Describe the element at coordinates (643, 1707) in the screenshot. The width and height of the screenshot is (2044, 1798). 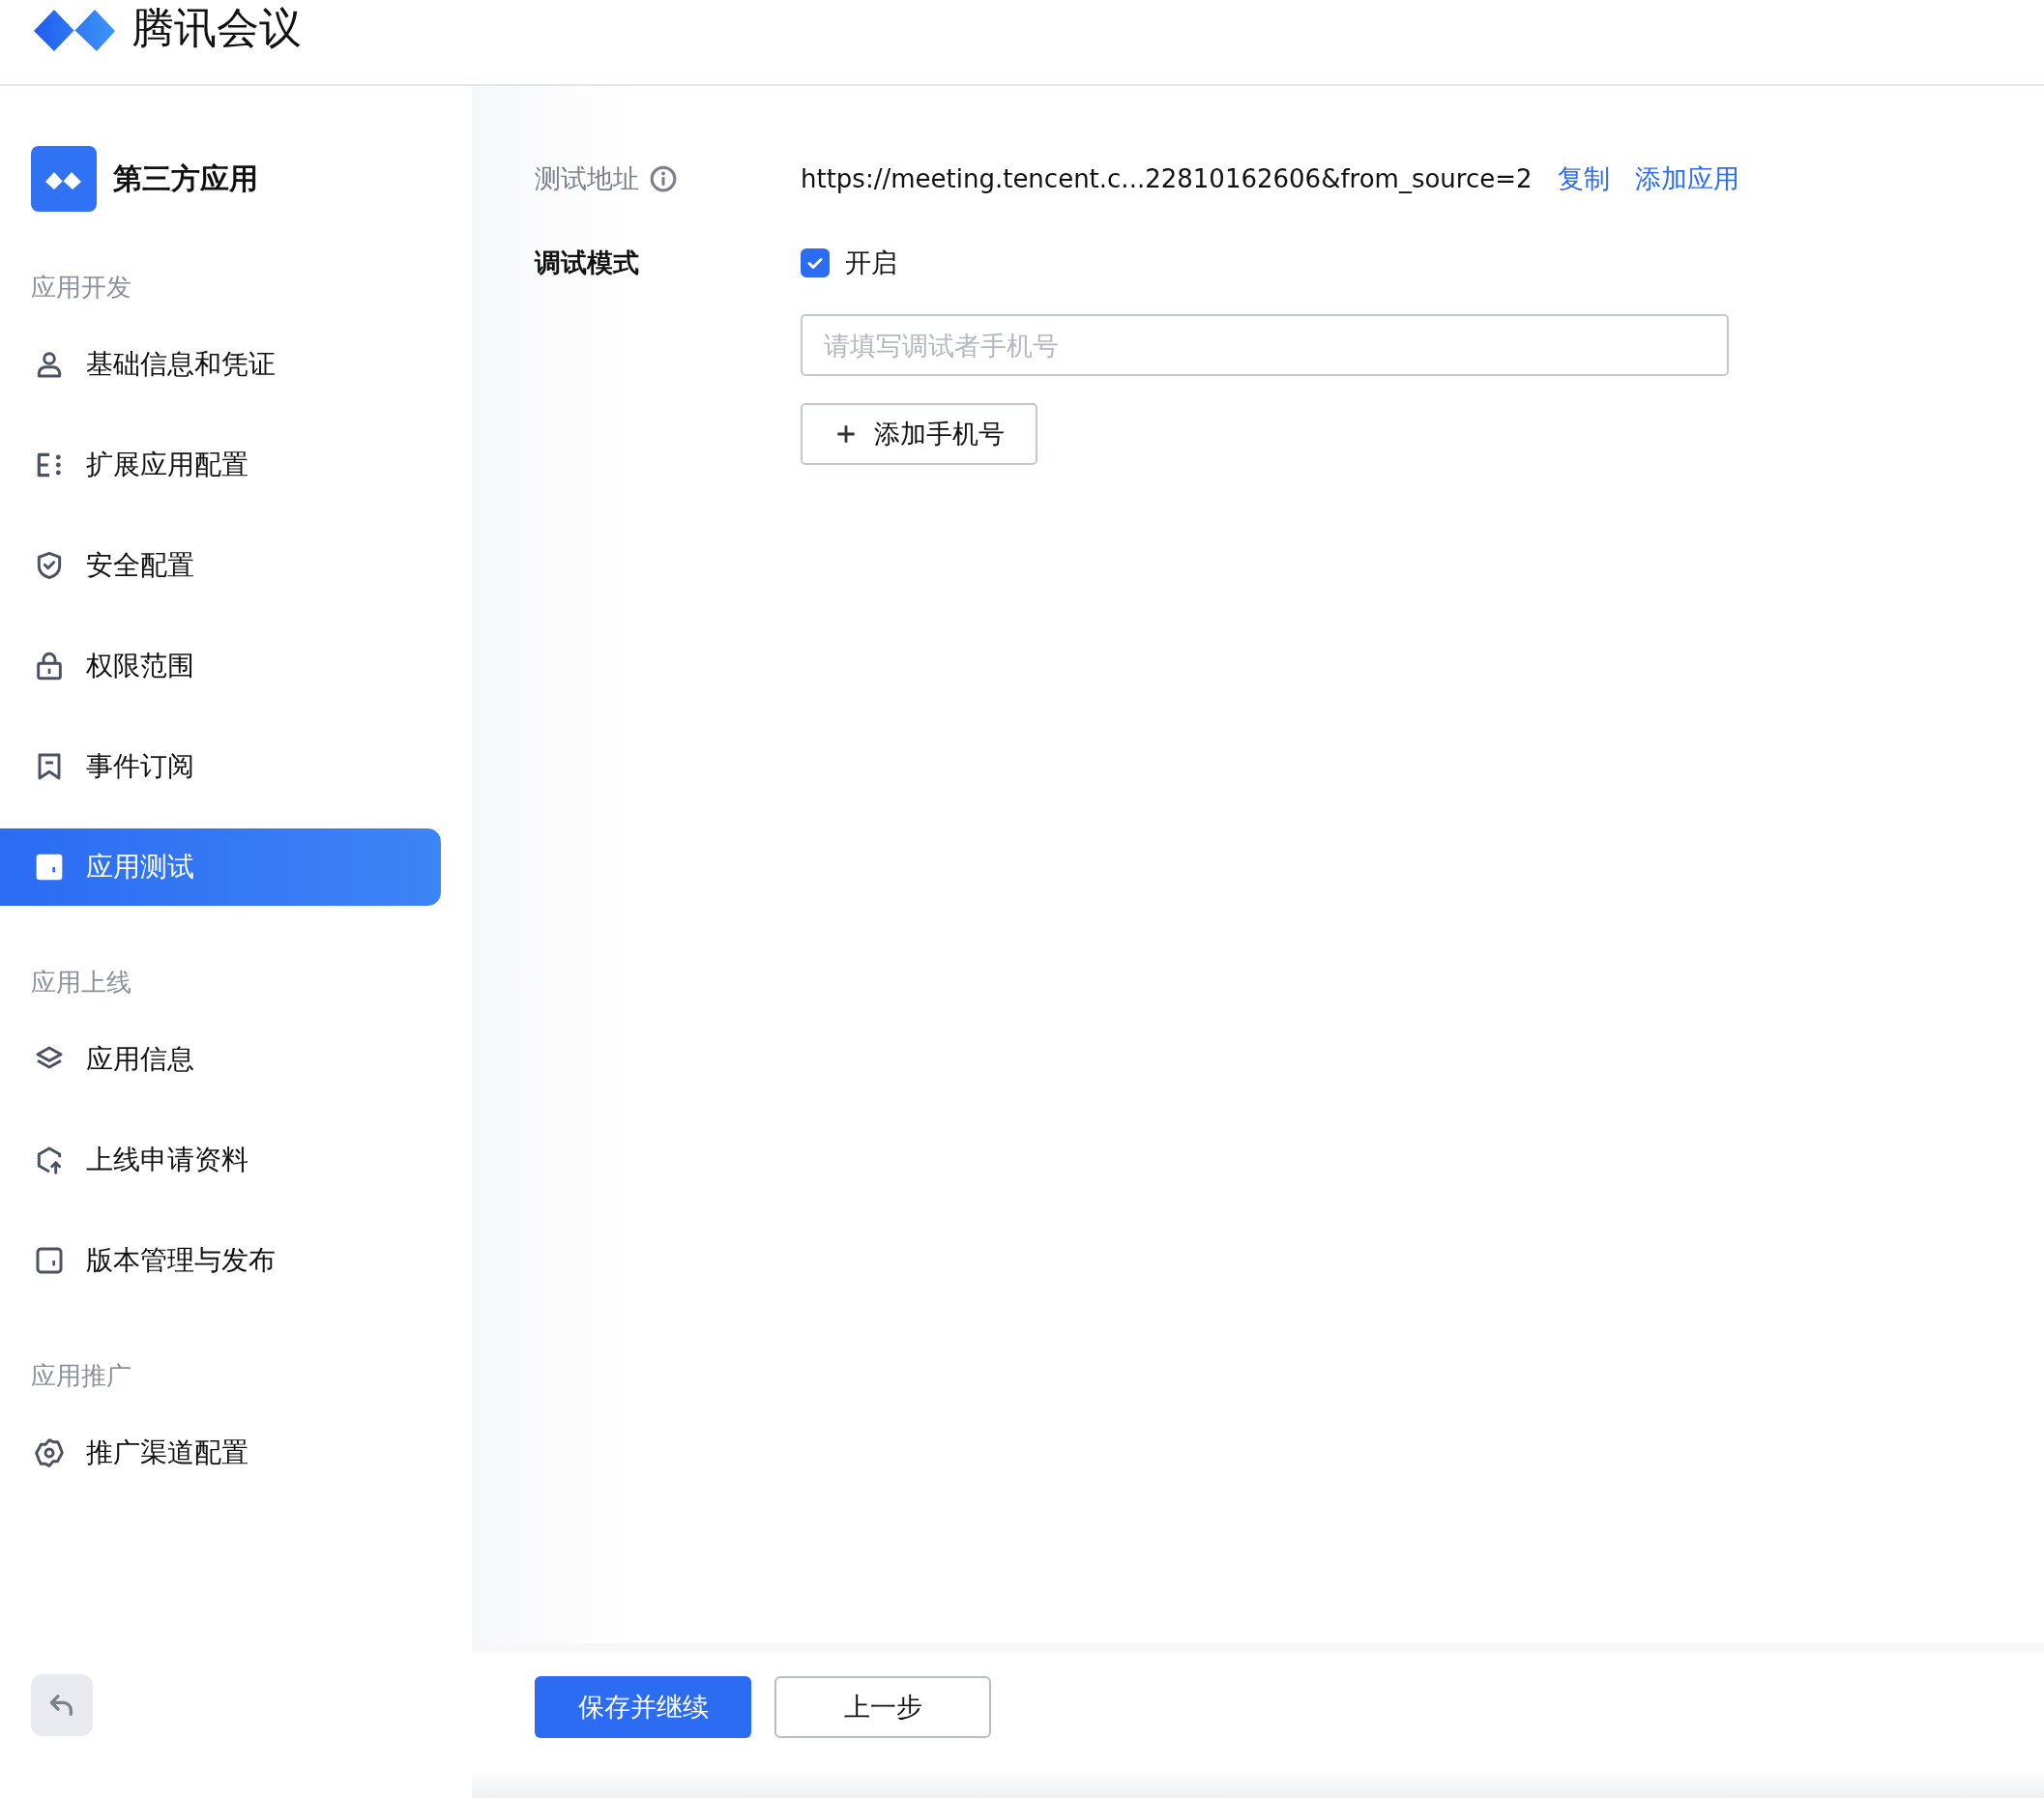
I see `save-continue-button: 保存并继续` at that location.